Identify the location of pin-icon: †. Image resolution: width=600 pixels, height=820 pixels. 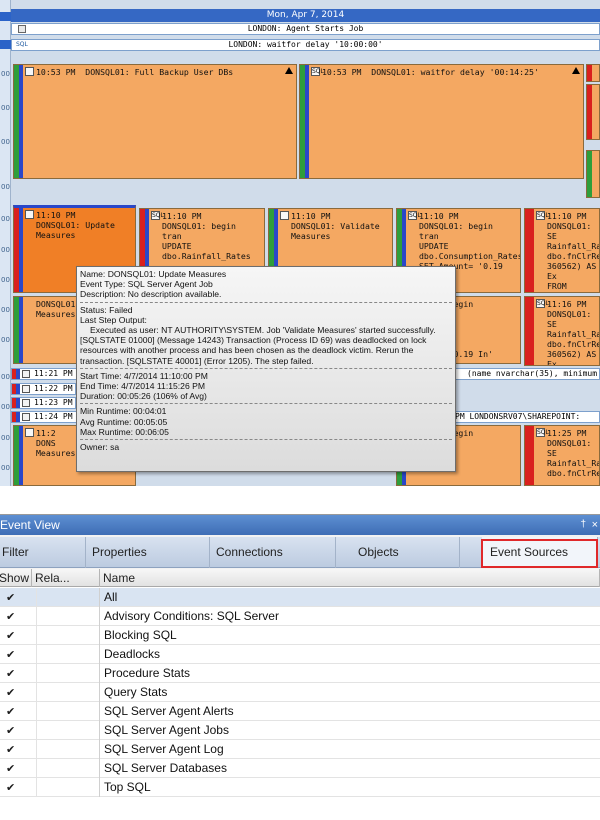
(583, 525).